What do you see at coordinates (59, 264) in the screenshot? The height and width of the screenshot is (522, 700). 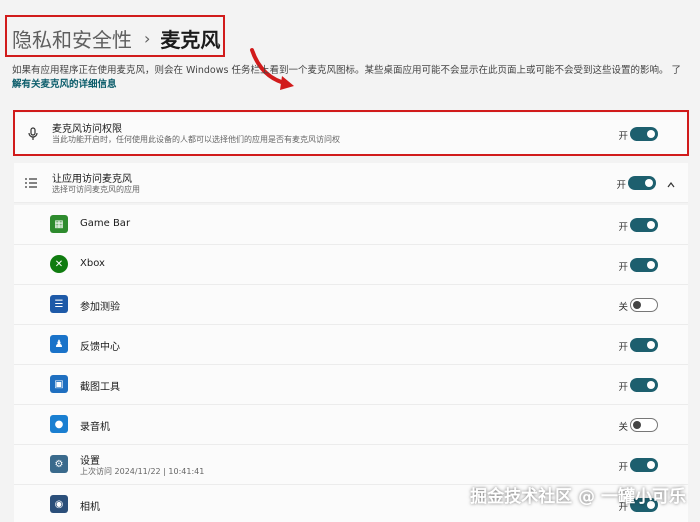 I see `xbox-icon: ✕` at bounding box center [59, 264].